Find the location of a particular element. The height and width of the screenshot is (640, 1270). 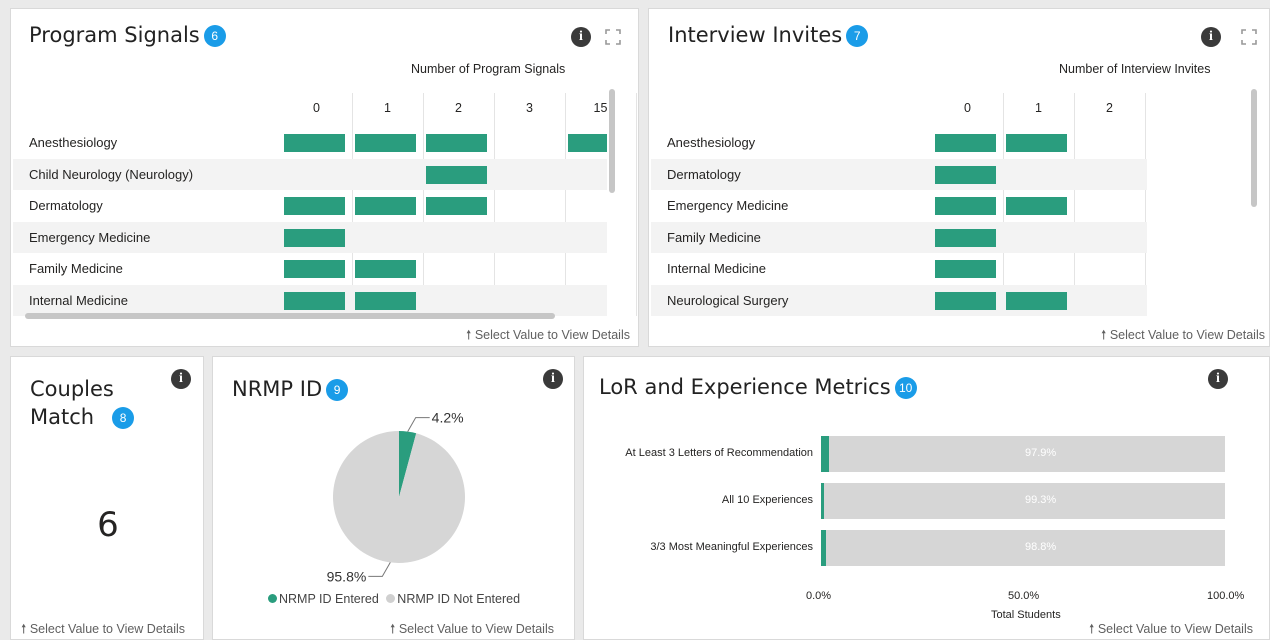

row-label: Child Neurology (Neurology) is located at coordinates (111, 174).